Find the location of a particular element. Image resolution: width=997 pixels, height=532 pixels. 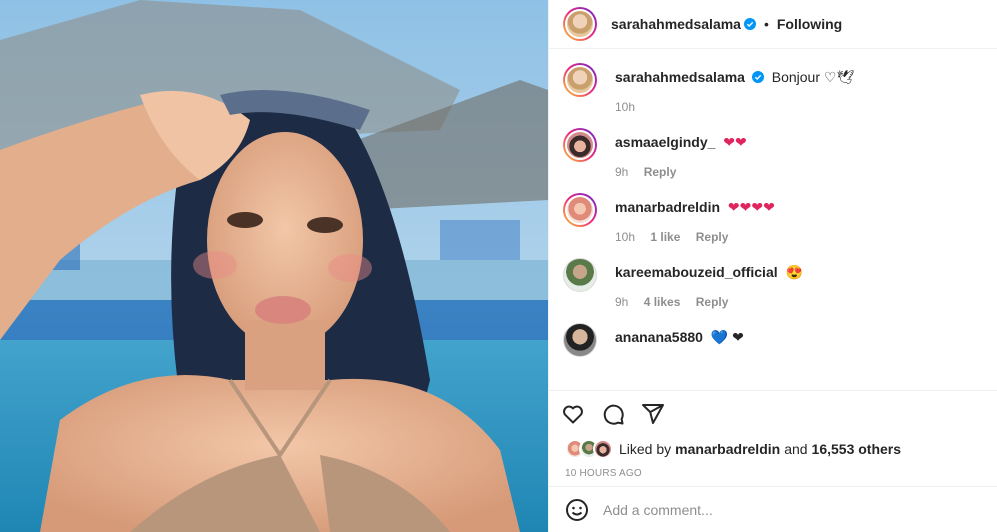

comment-bubble-icon is located at coordinates (613, 414).